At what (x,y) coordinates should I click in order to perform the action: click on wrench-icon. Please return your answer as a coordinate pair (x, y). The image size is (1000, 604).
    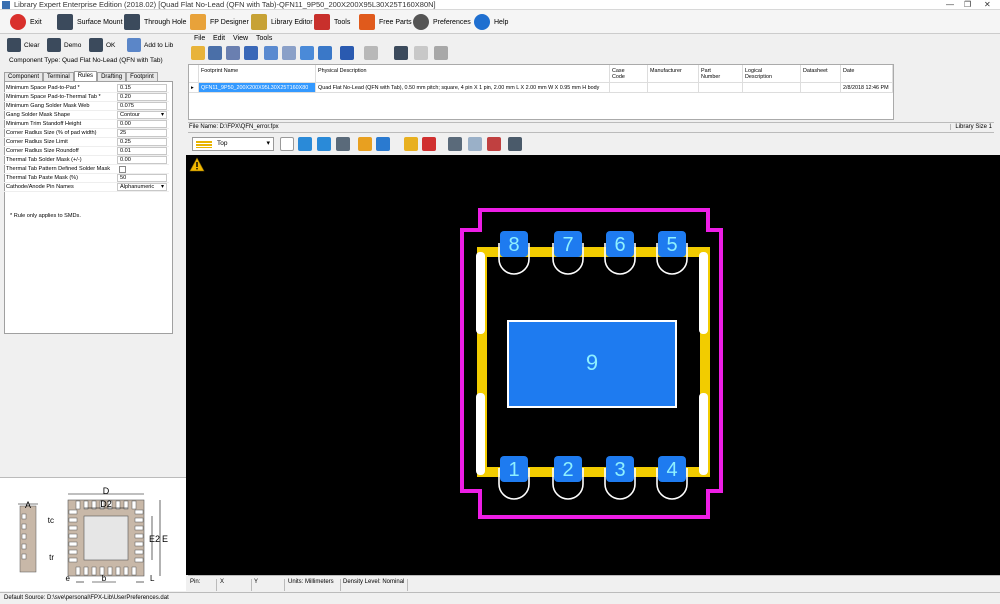
    Looking at the image, I should click on (515, 144).